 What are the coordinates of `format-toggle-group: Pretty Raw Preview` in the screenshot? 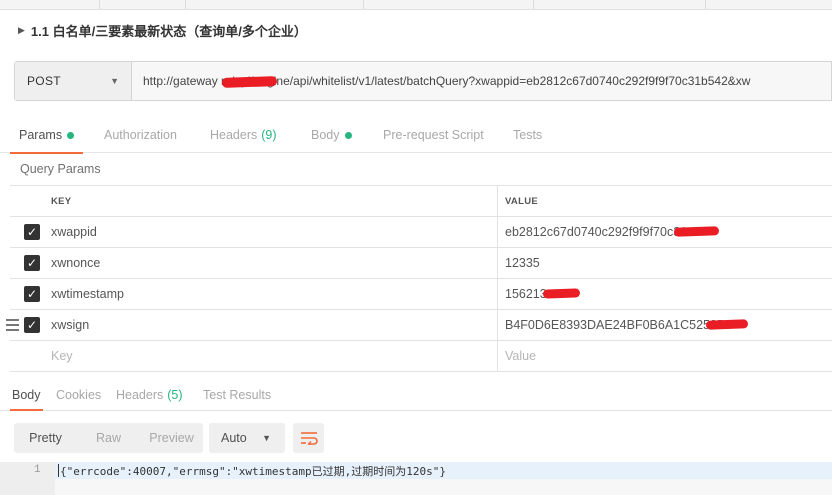 It's located at (108, 438).